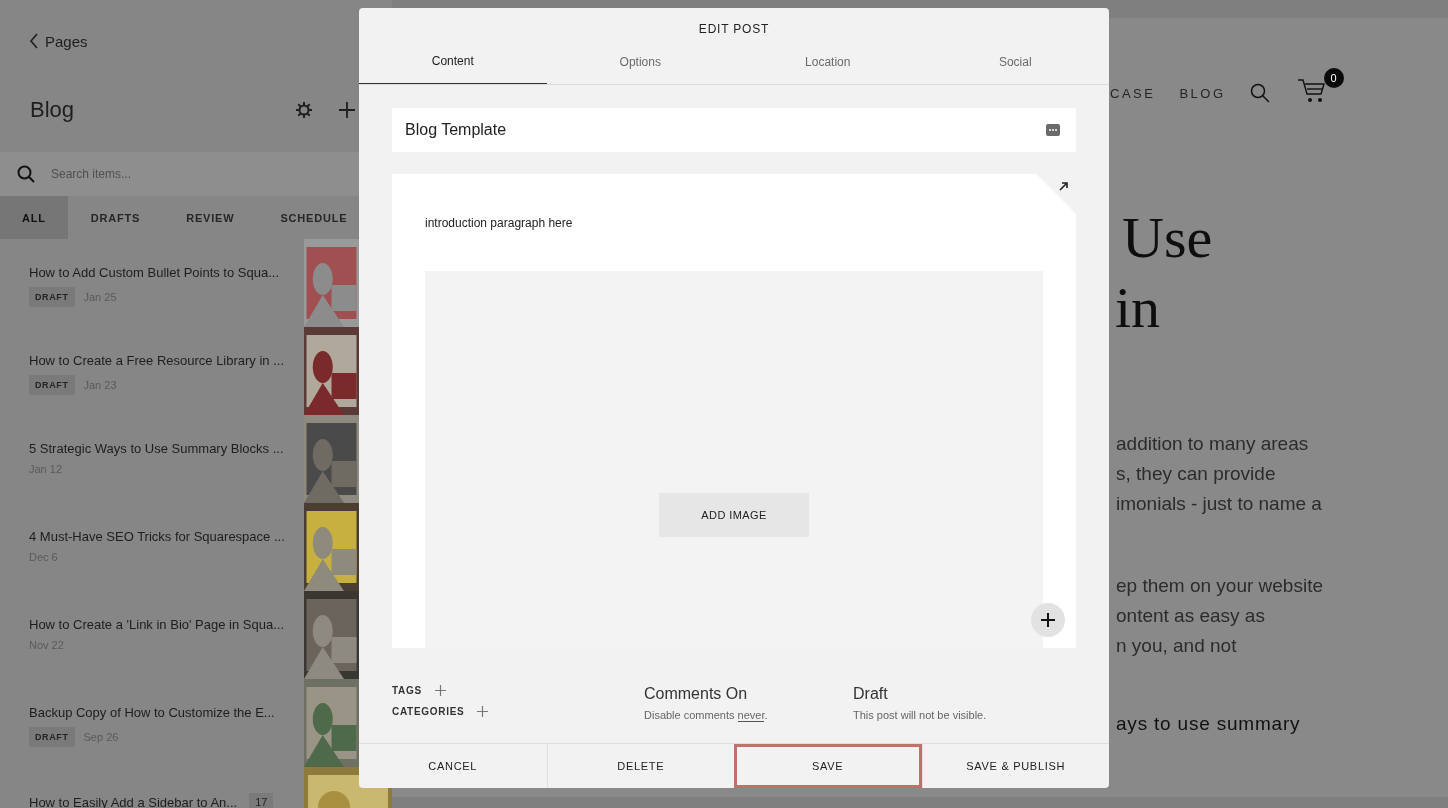  What do you see at coordinates (828, 64) in the screenshot?
I see `dialog-tab: Location` at bounding box center [828, 64].